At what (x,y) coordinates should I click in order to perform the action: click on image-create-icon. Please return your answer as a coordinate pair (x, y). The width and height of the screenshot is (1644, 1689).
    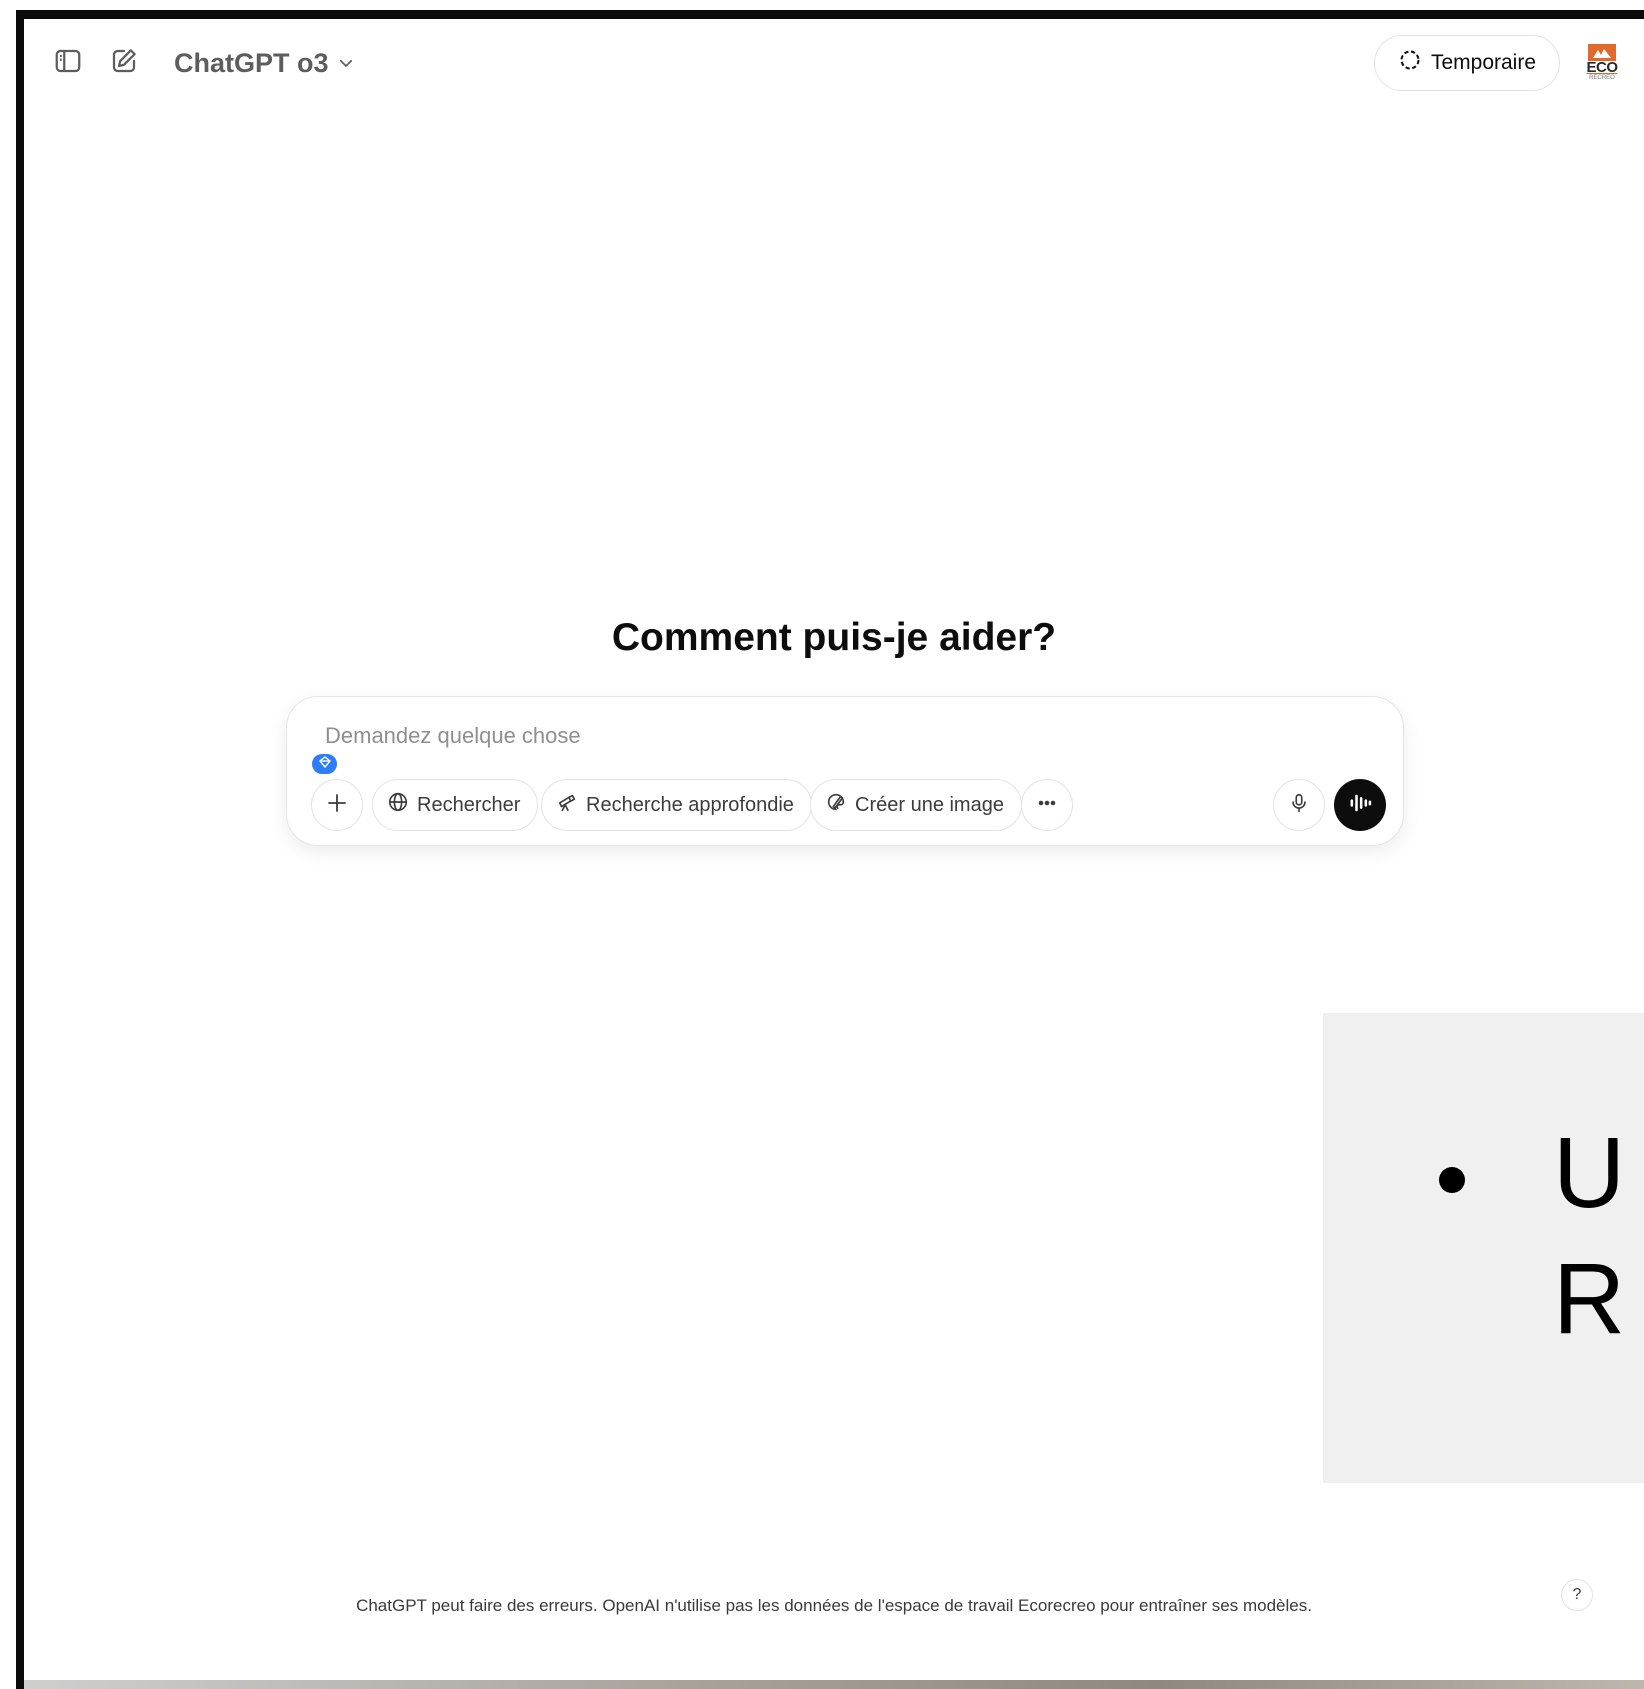
    Looking at the image, I should click on (836, 805).